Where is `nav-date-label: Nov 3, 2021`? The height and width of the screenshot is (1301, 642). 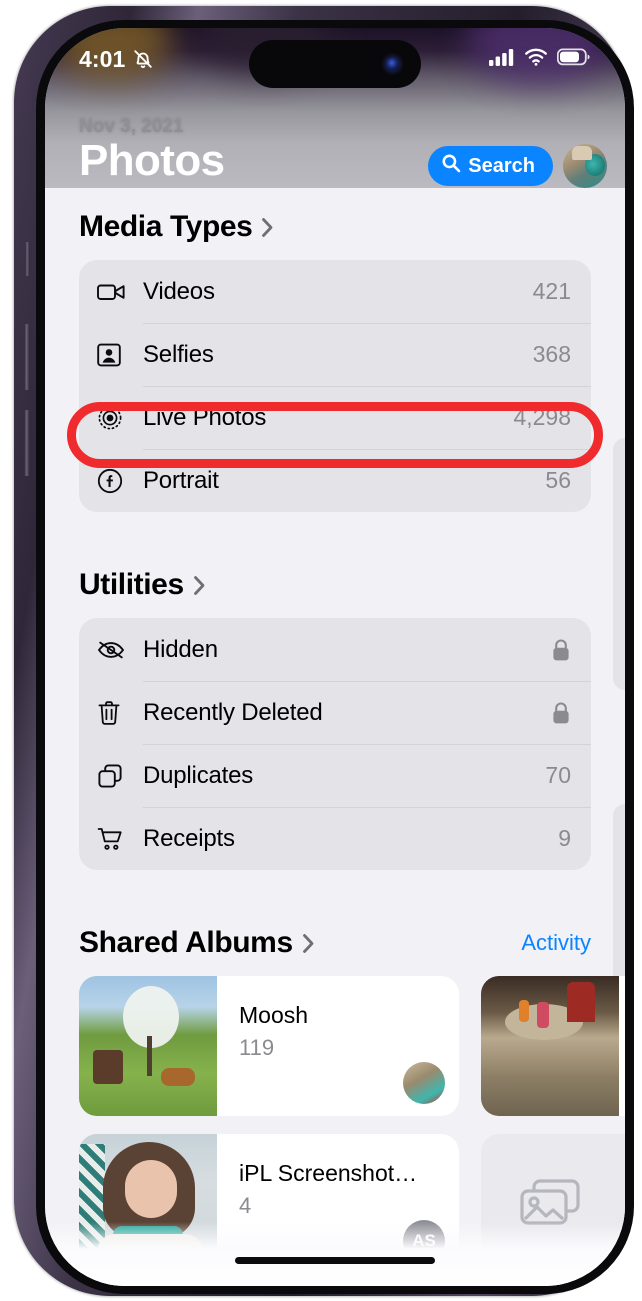 nav-date-label: Nov 3, 2021 is located at coordinates (131, 126).